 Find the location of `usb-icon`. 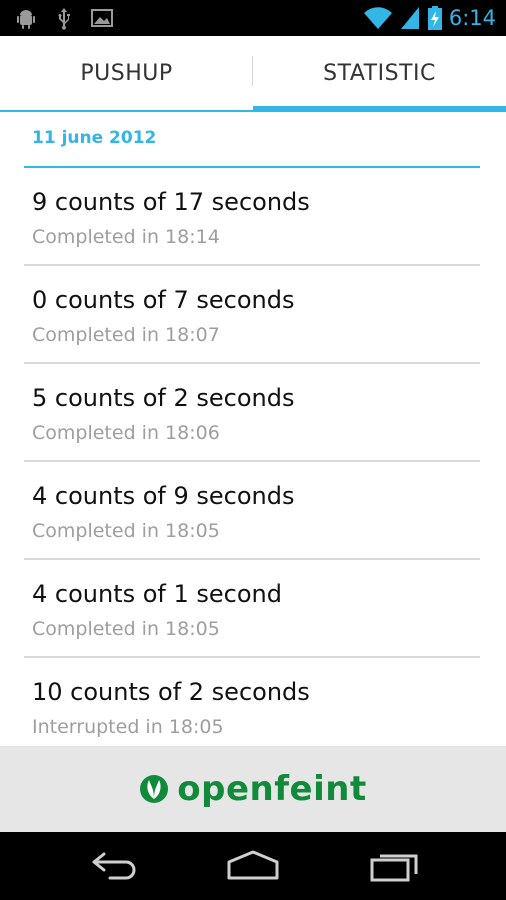

usb-icon is located at coordinates (64, 19).